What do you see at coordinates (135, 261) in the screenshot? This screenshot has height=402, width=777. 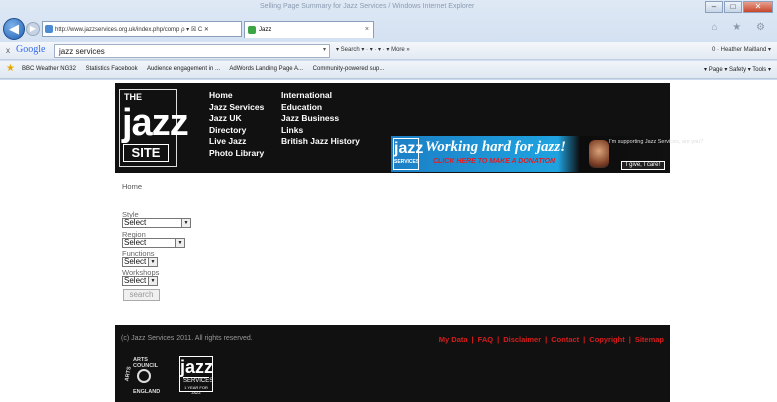 I see `functions-select-value: Select` at bounding box center [135, 261].